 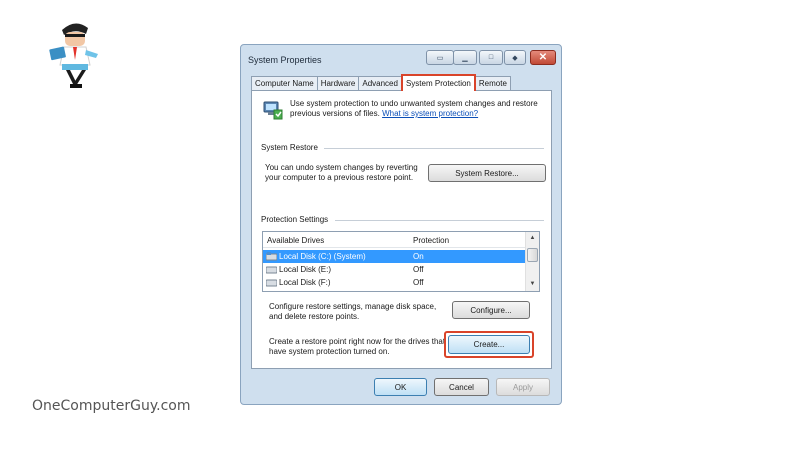 I want to click on resize-icon: ◆, so click(x=515, y=58).